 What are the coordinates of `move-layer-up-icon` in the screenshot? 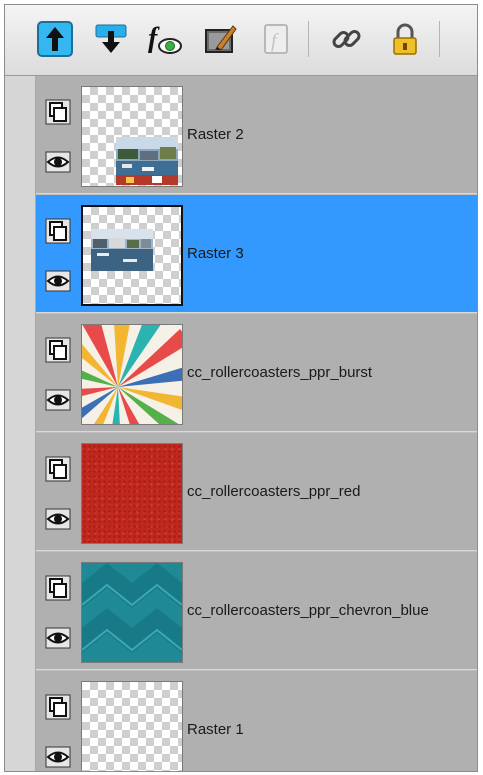 It's located at (55, 39).